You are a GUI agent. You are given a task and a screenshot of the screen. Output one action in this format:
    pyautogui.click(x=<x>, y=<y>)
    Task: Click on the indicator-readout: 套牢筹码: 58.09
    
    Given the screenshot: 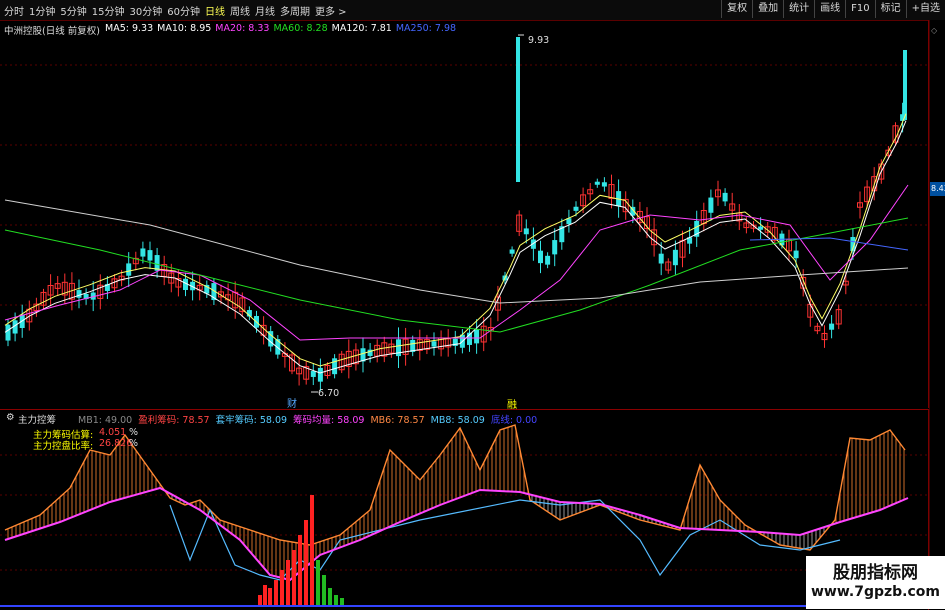 What is the action you would take?
    pyautogui.click(x=251, y=420)
    